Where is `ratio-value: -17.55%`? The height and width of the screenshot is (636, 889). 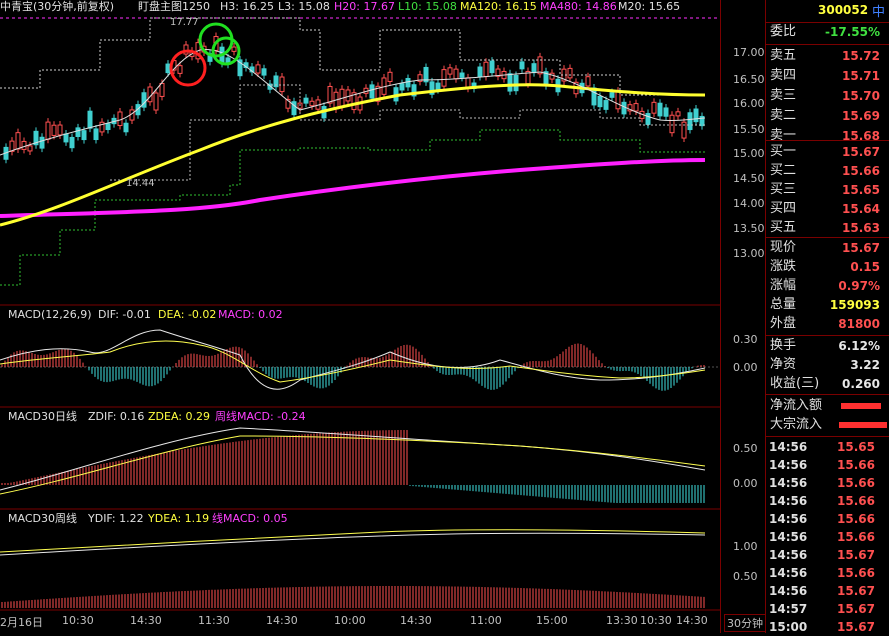
ratio-value: -17.55% is located at coordinates (852, 32).